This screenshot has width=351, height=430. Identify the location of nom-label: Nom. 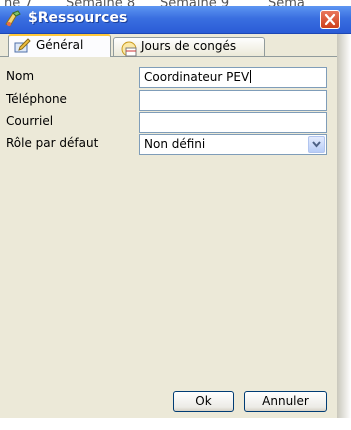
(20, 76).